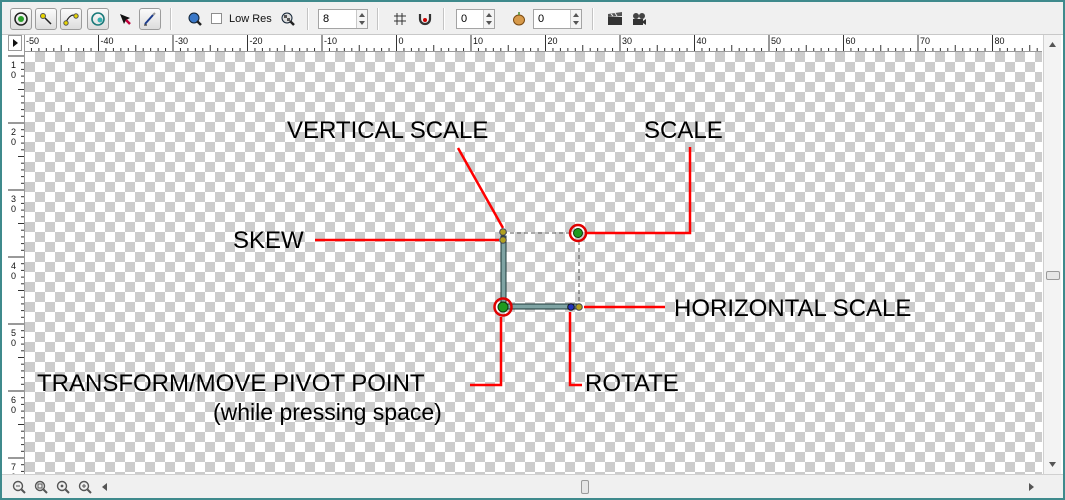  I want to click on ruler-label: -30, so click(181, 41).